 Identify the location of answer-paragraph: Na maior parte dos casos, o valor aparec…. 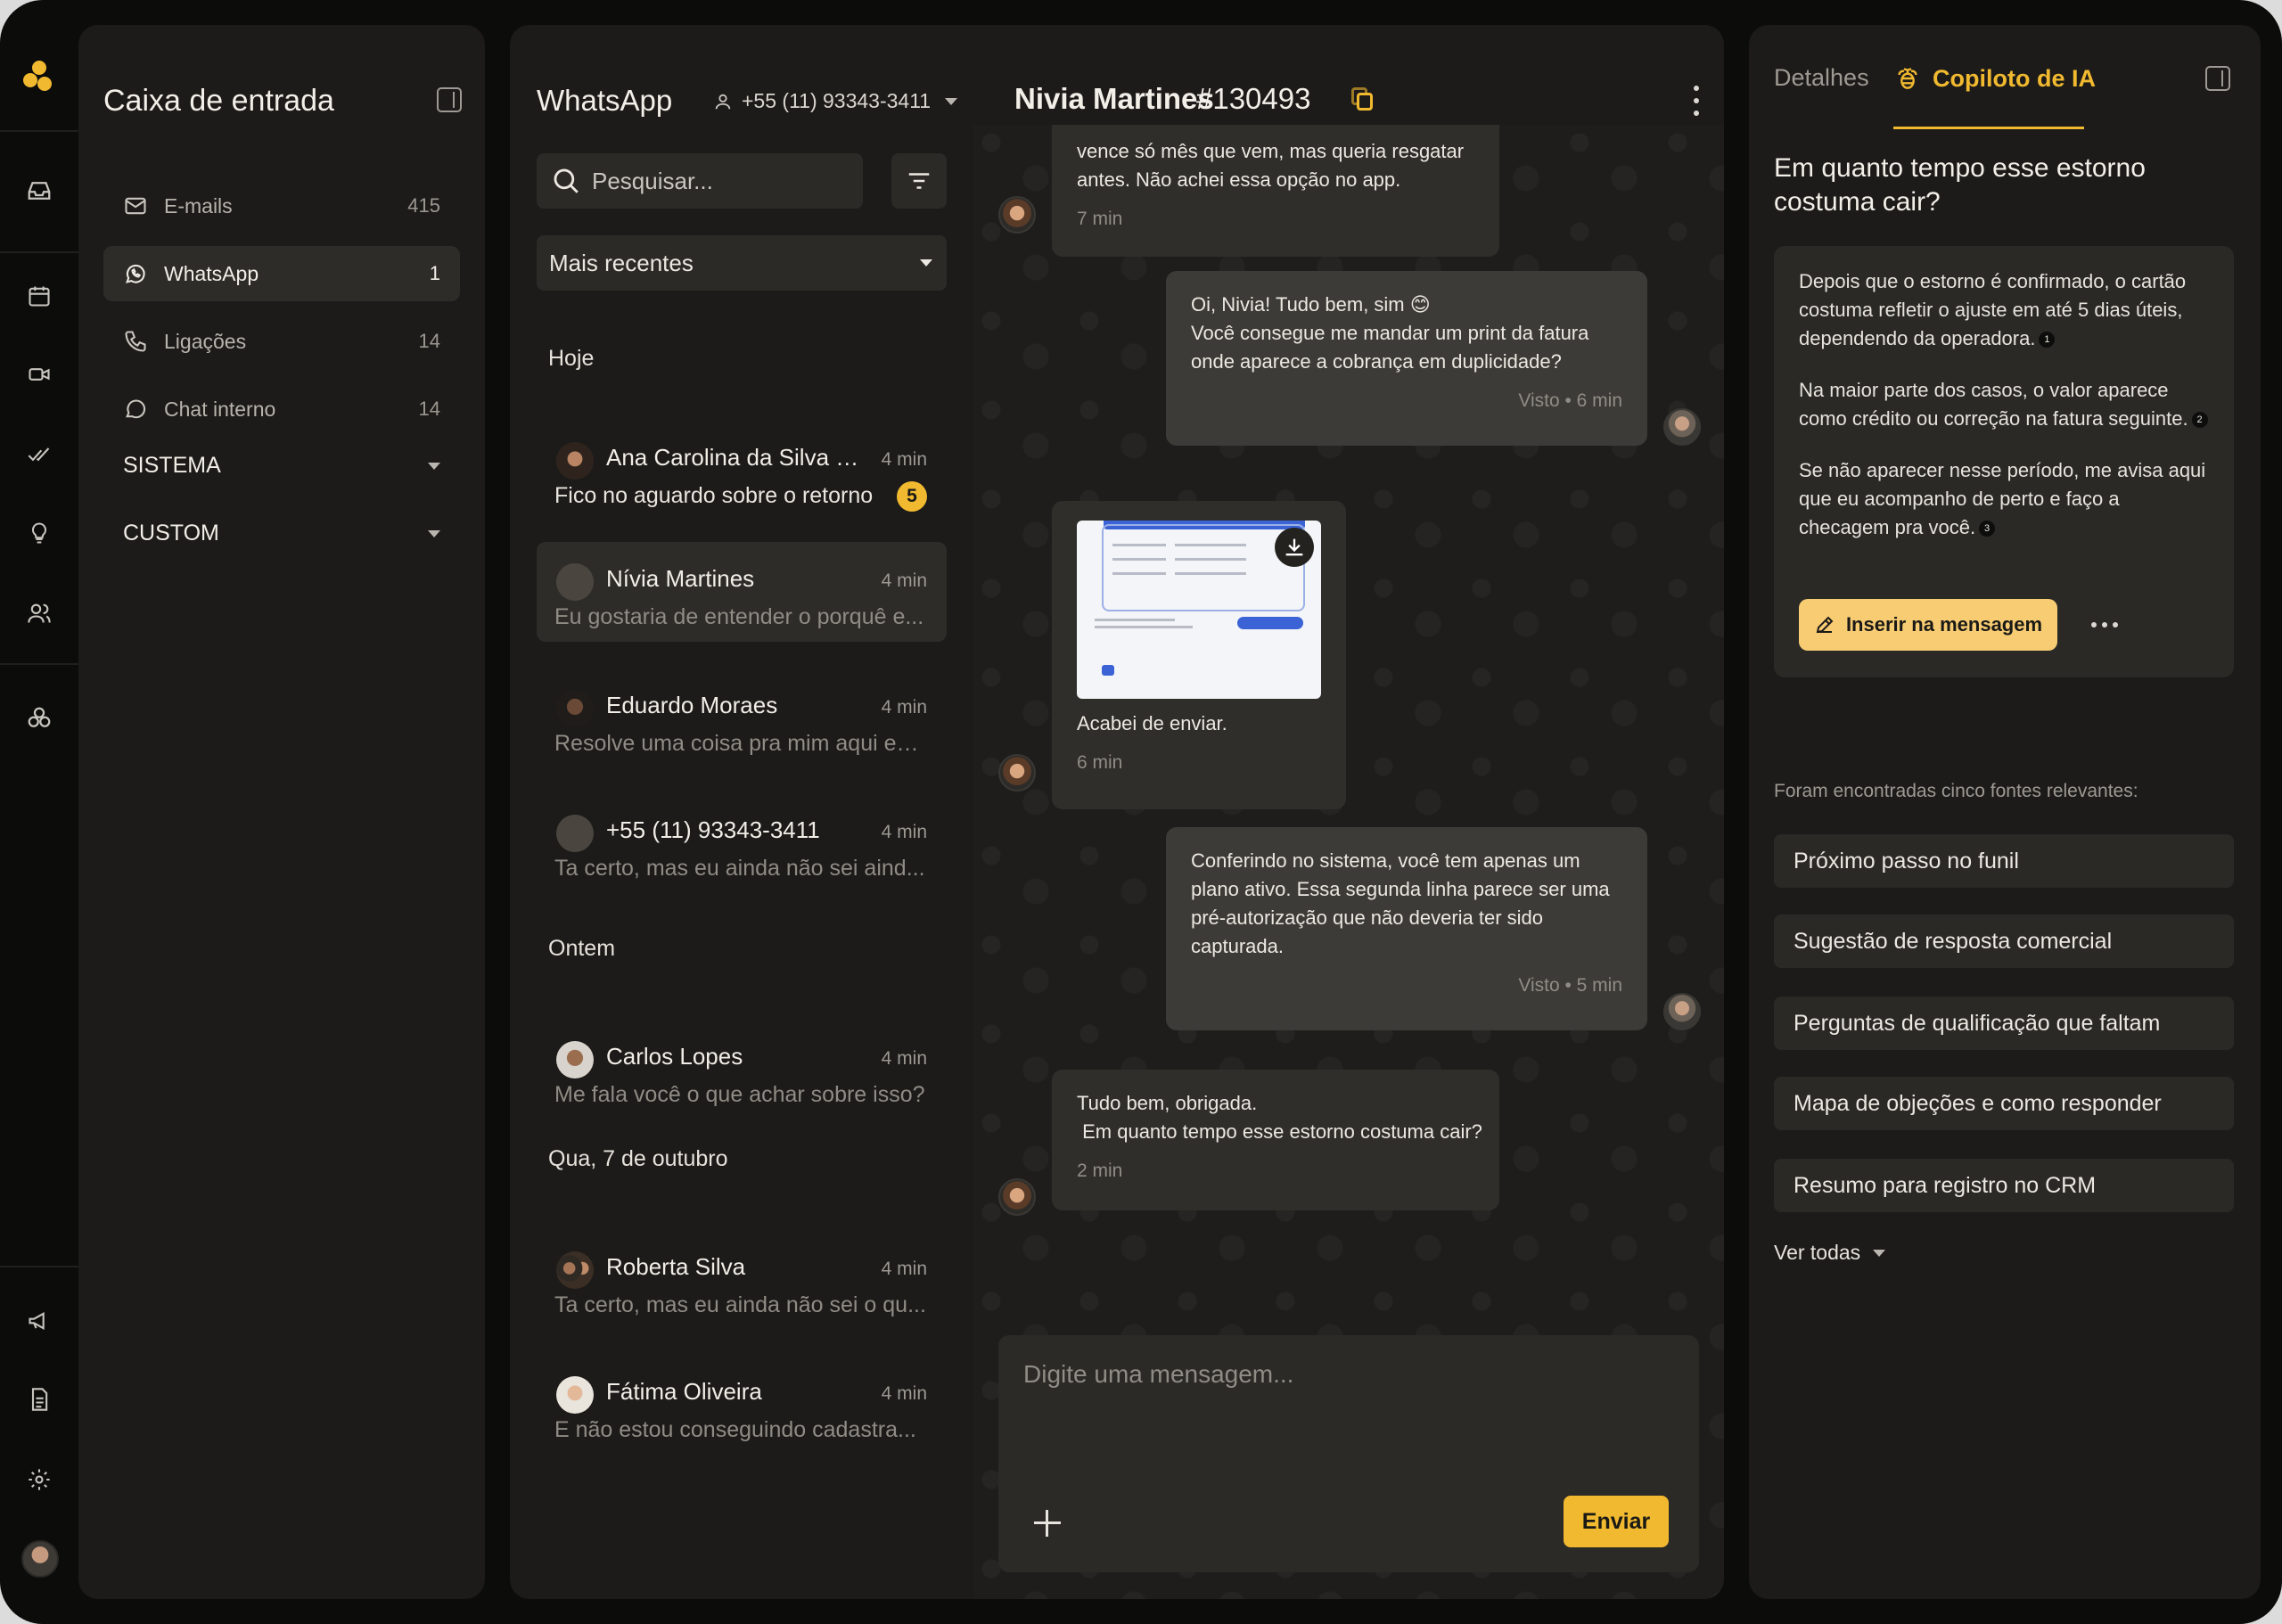
(2004, 404).